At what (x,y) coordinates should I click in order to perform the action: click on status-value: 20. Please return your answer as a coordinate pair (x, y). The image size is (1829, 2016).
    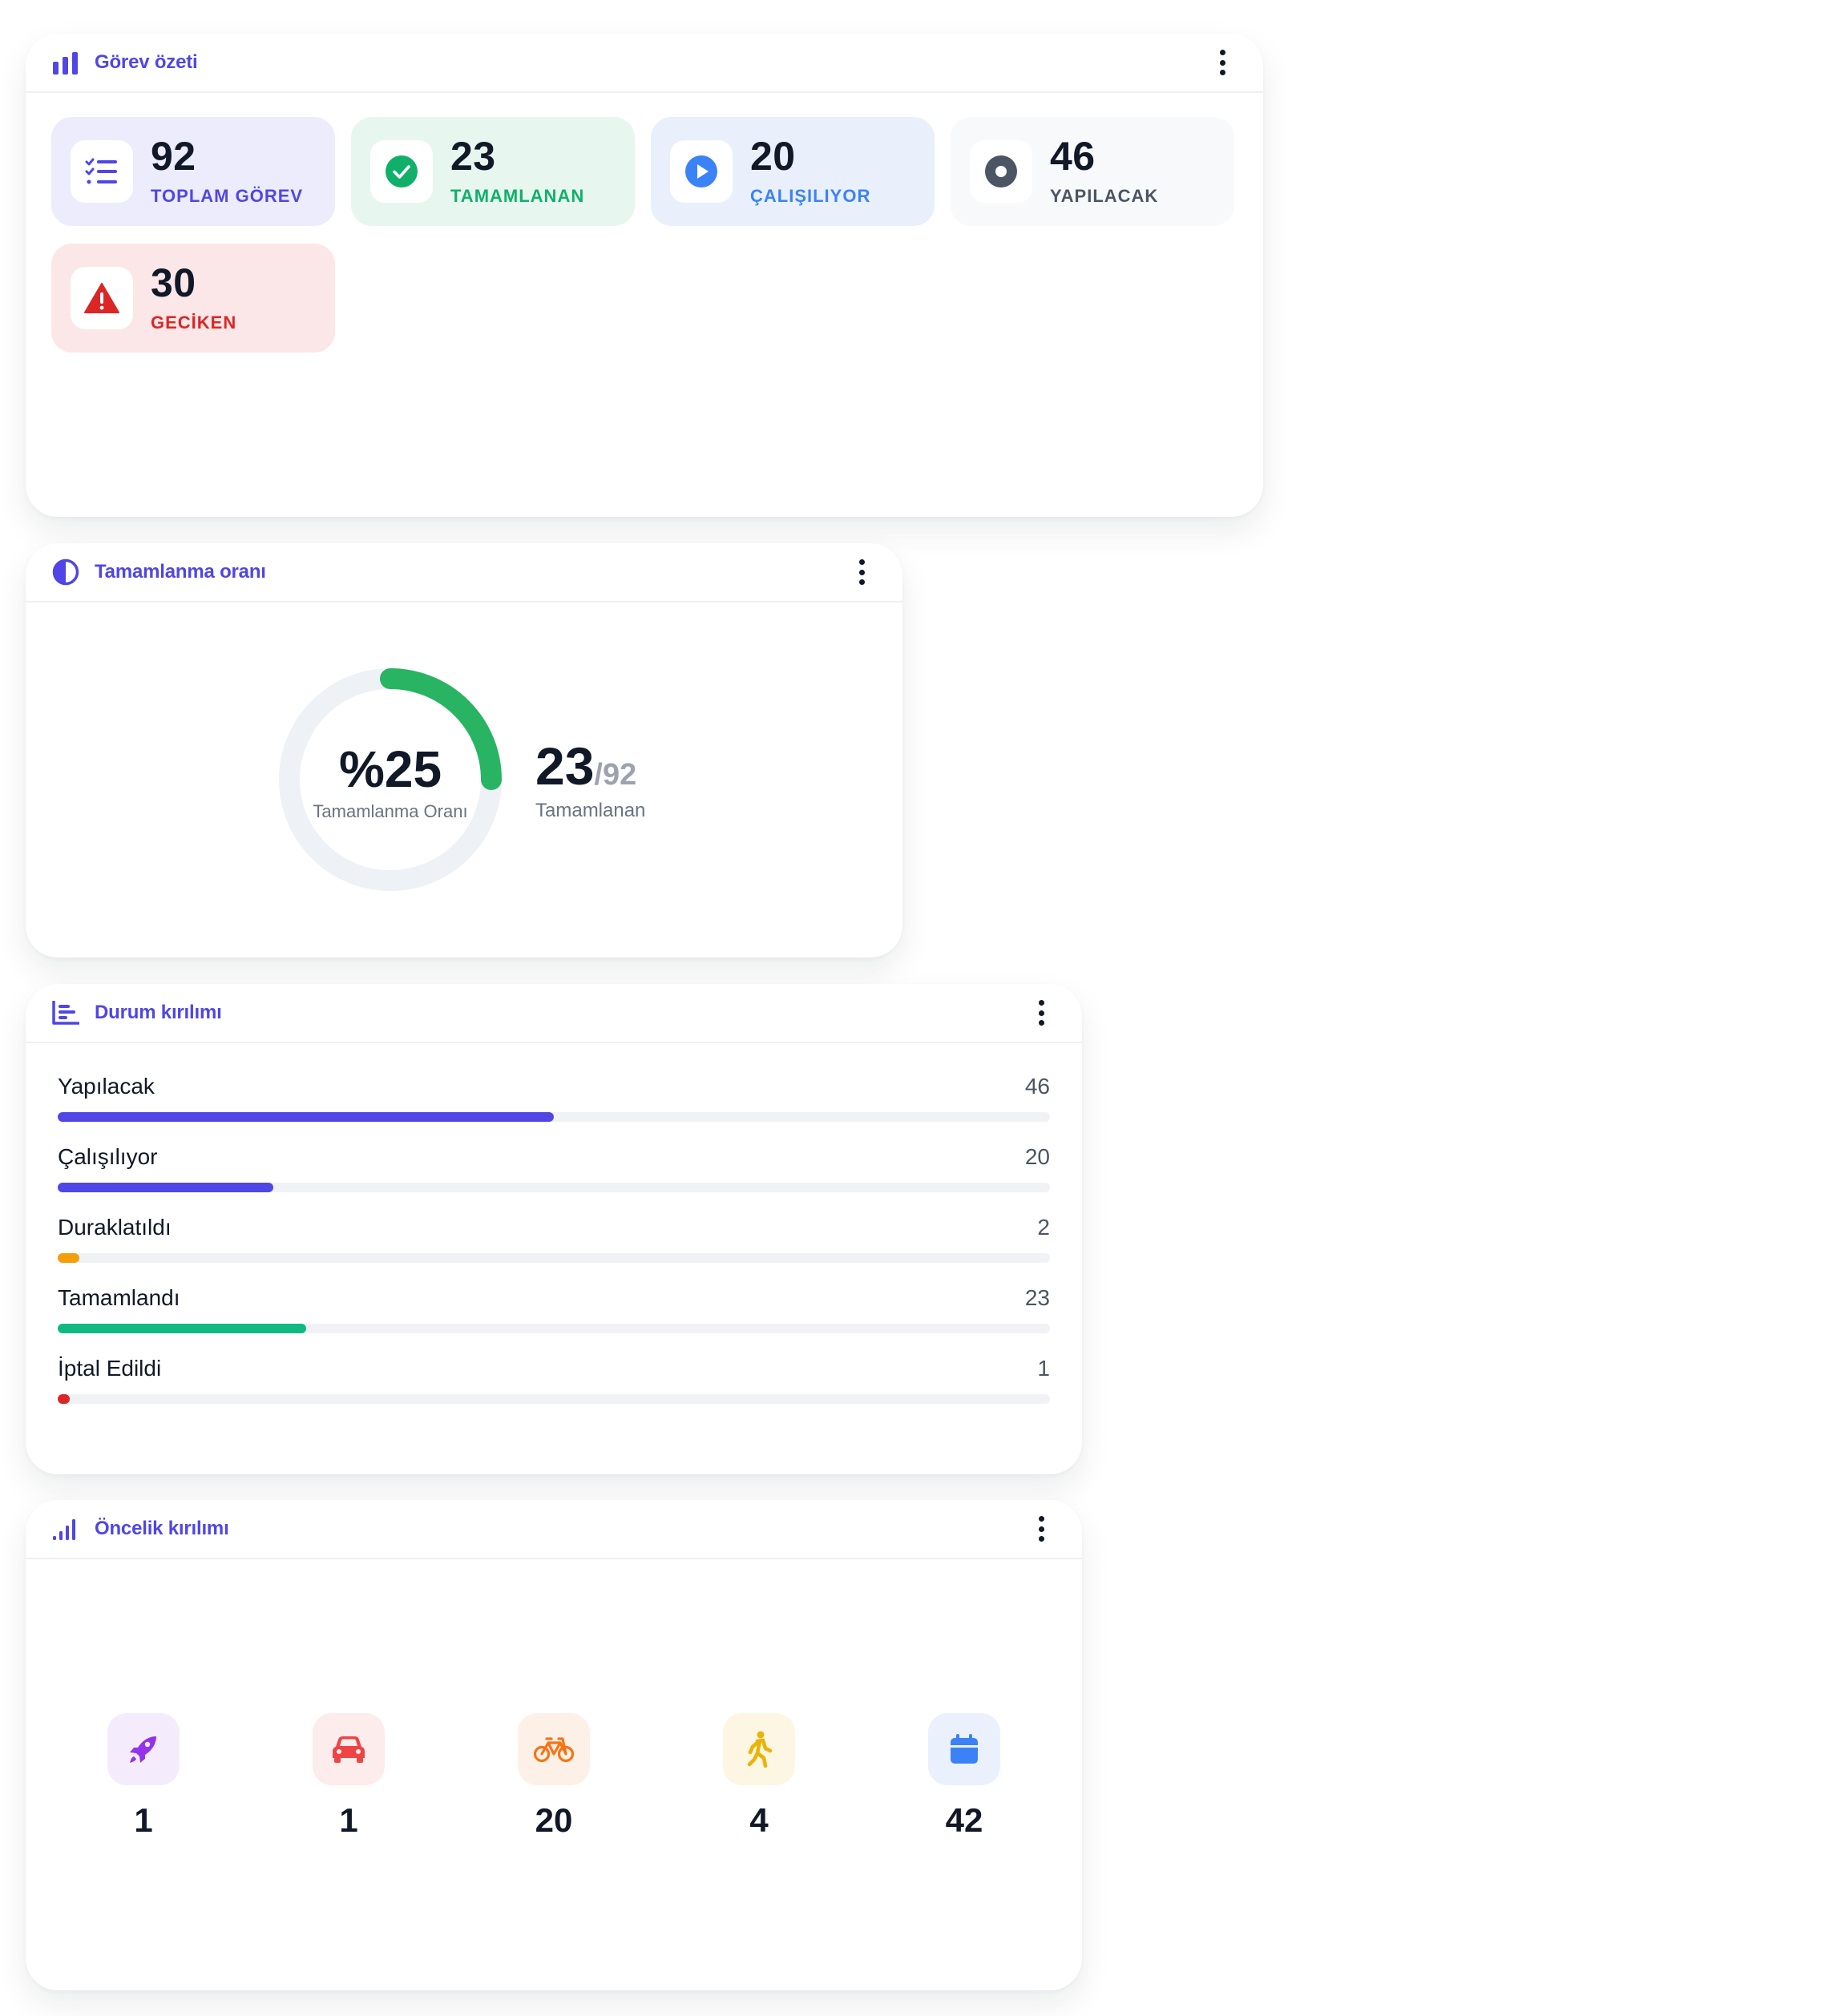
    Looking at the image, I should click on (1037, 1156).